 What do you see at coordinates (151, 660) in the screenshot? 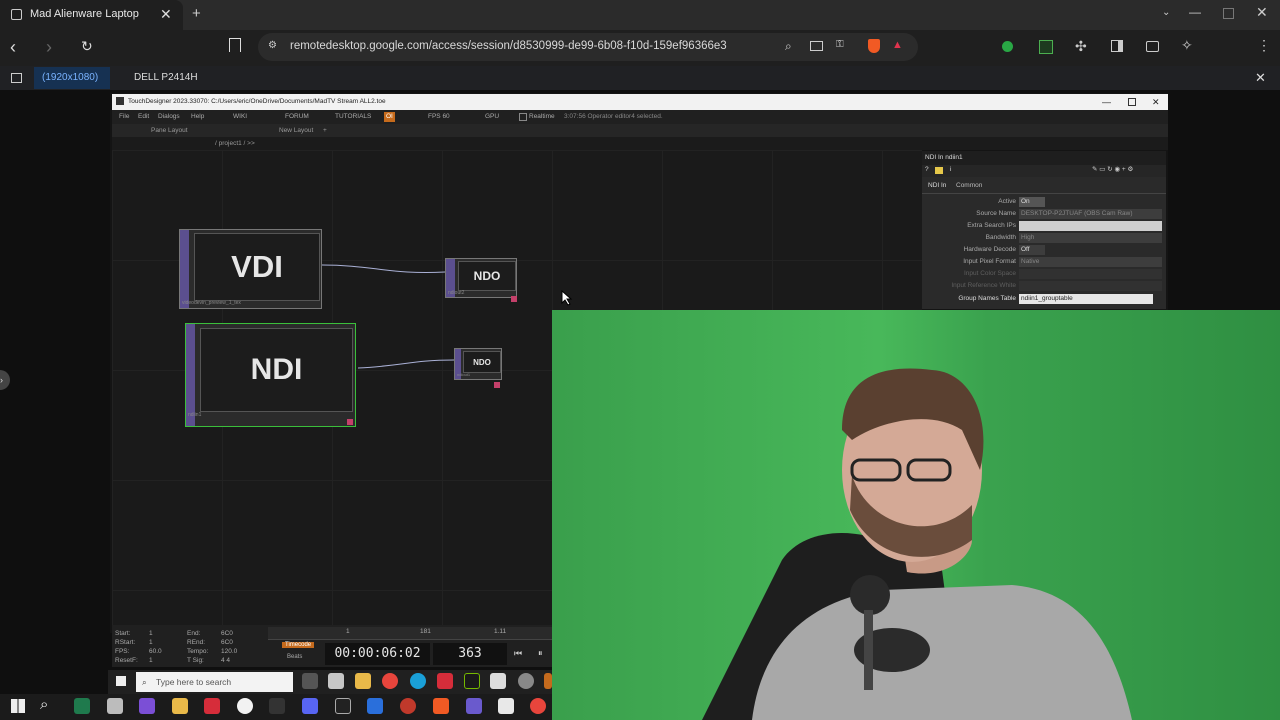
I see `tb-reset-value: 1` at bounding box center [151, 660].